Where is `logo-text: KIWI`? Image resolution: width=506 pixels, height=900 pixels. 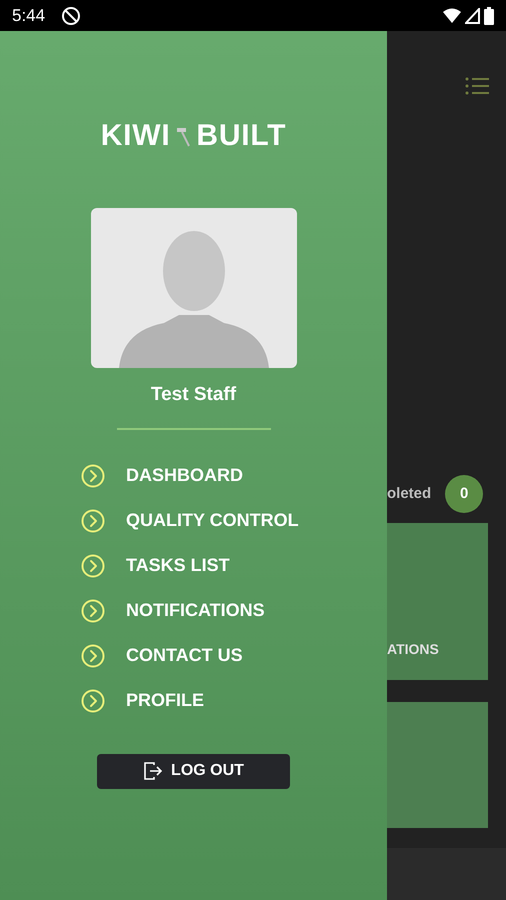
logo-text: KIWI is located at coordinates (135, 136).